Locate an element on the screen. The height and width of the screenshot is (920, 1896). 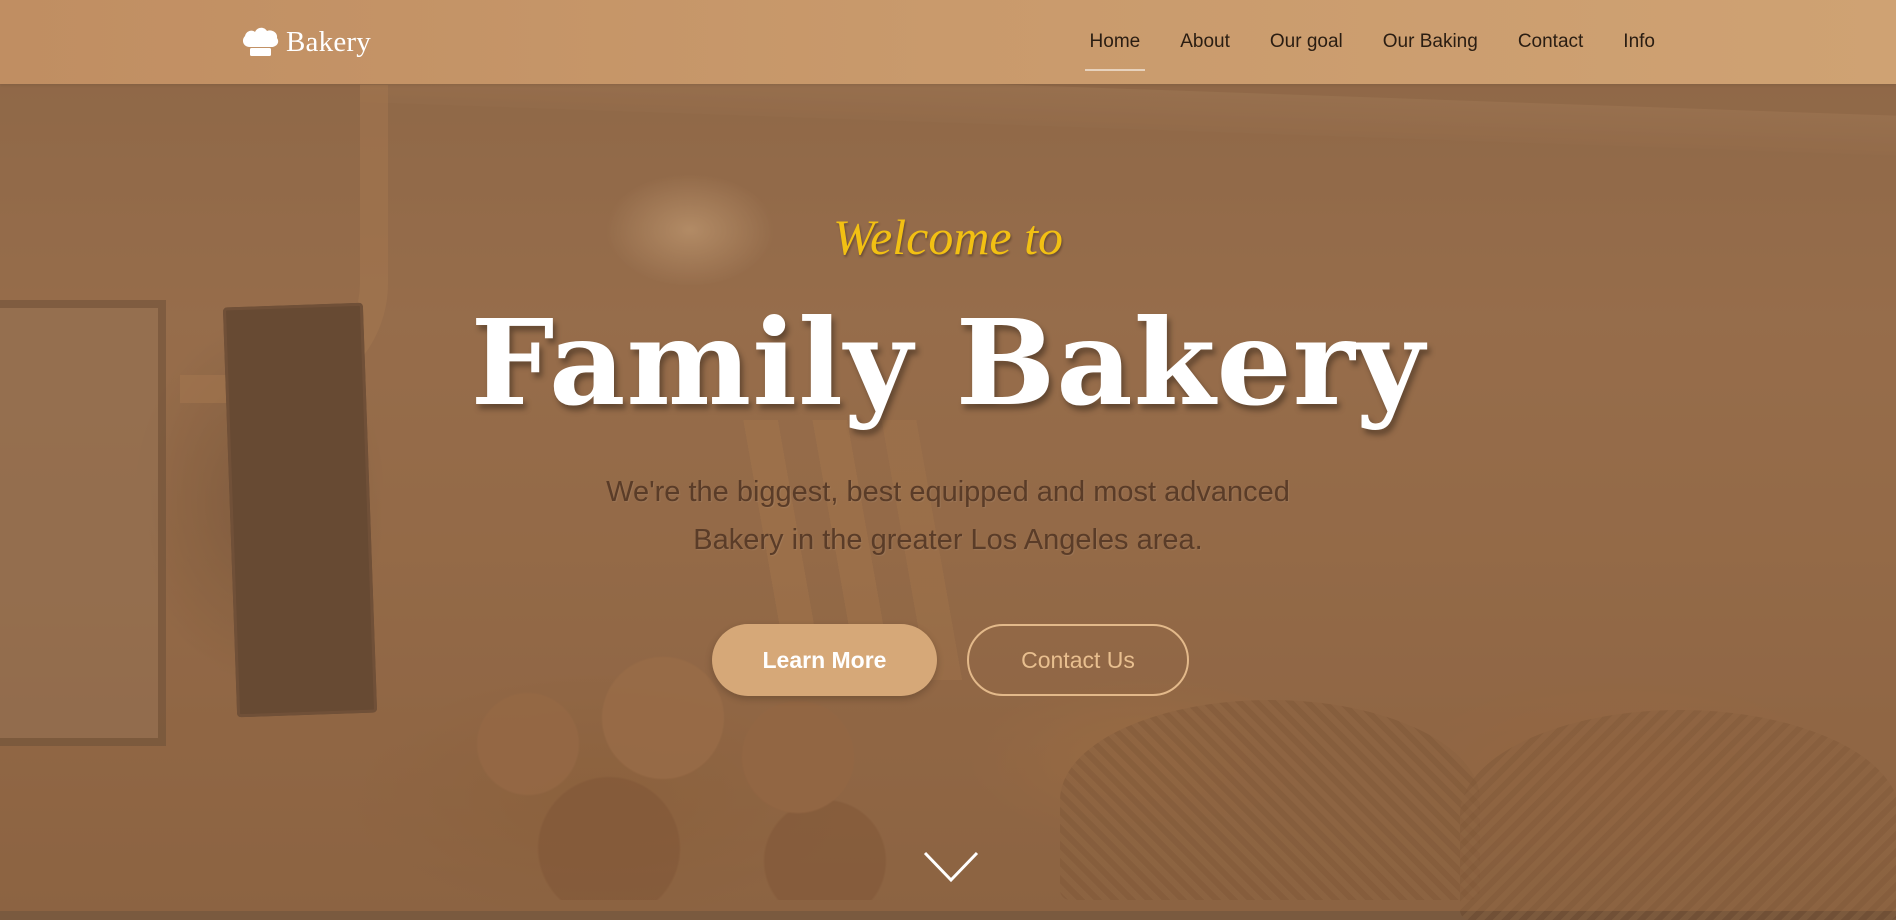
nav-our-goal: Our goal is located at coordinates (1306, 42).